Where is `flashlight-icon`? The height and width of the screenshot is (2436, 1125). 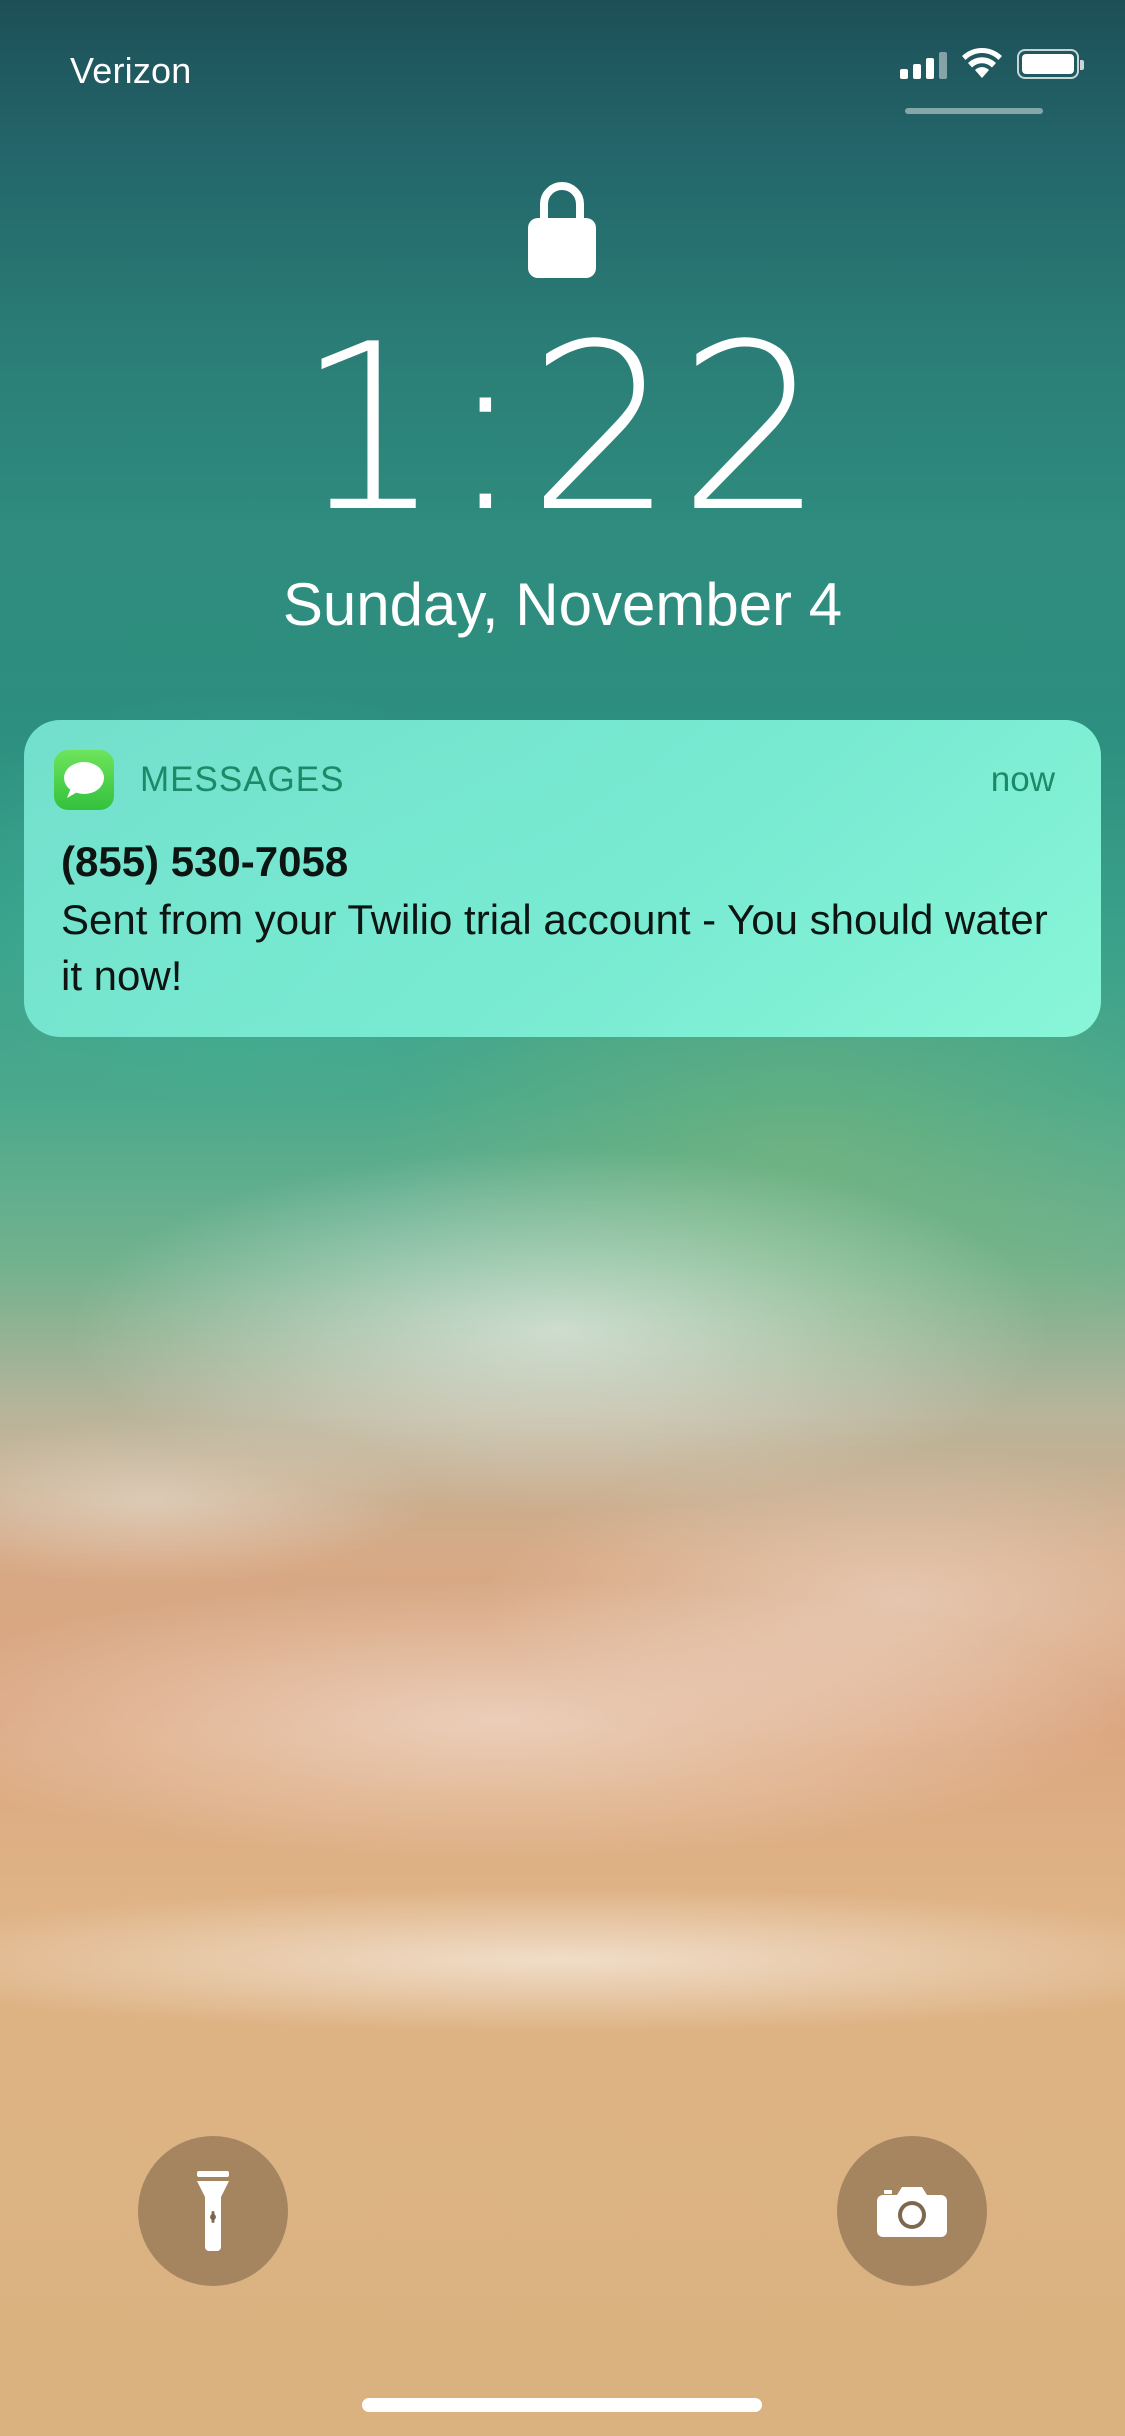 flashlight-icon is located at coordinates (213, 2211).